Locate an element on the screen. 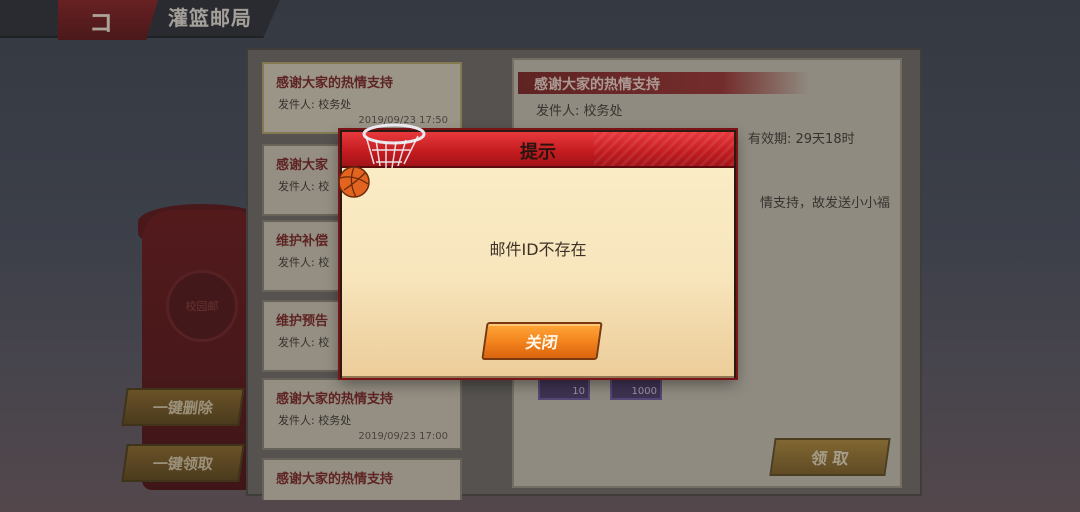  close-button: 关闭 is located at coordinates (542, 341).